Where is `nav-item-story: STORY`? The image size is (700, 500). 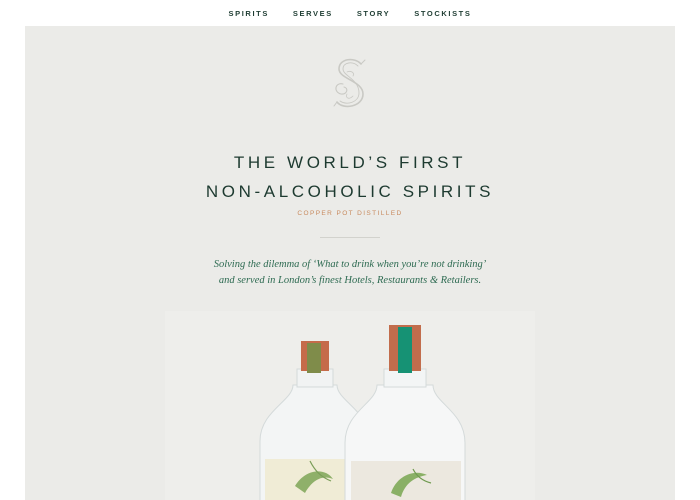 nav-item-story: STORY is located at coordinates (373, 13).